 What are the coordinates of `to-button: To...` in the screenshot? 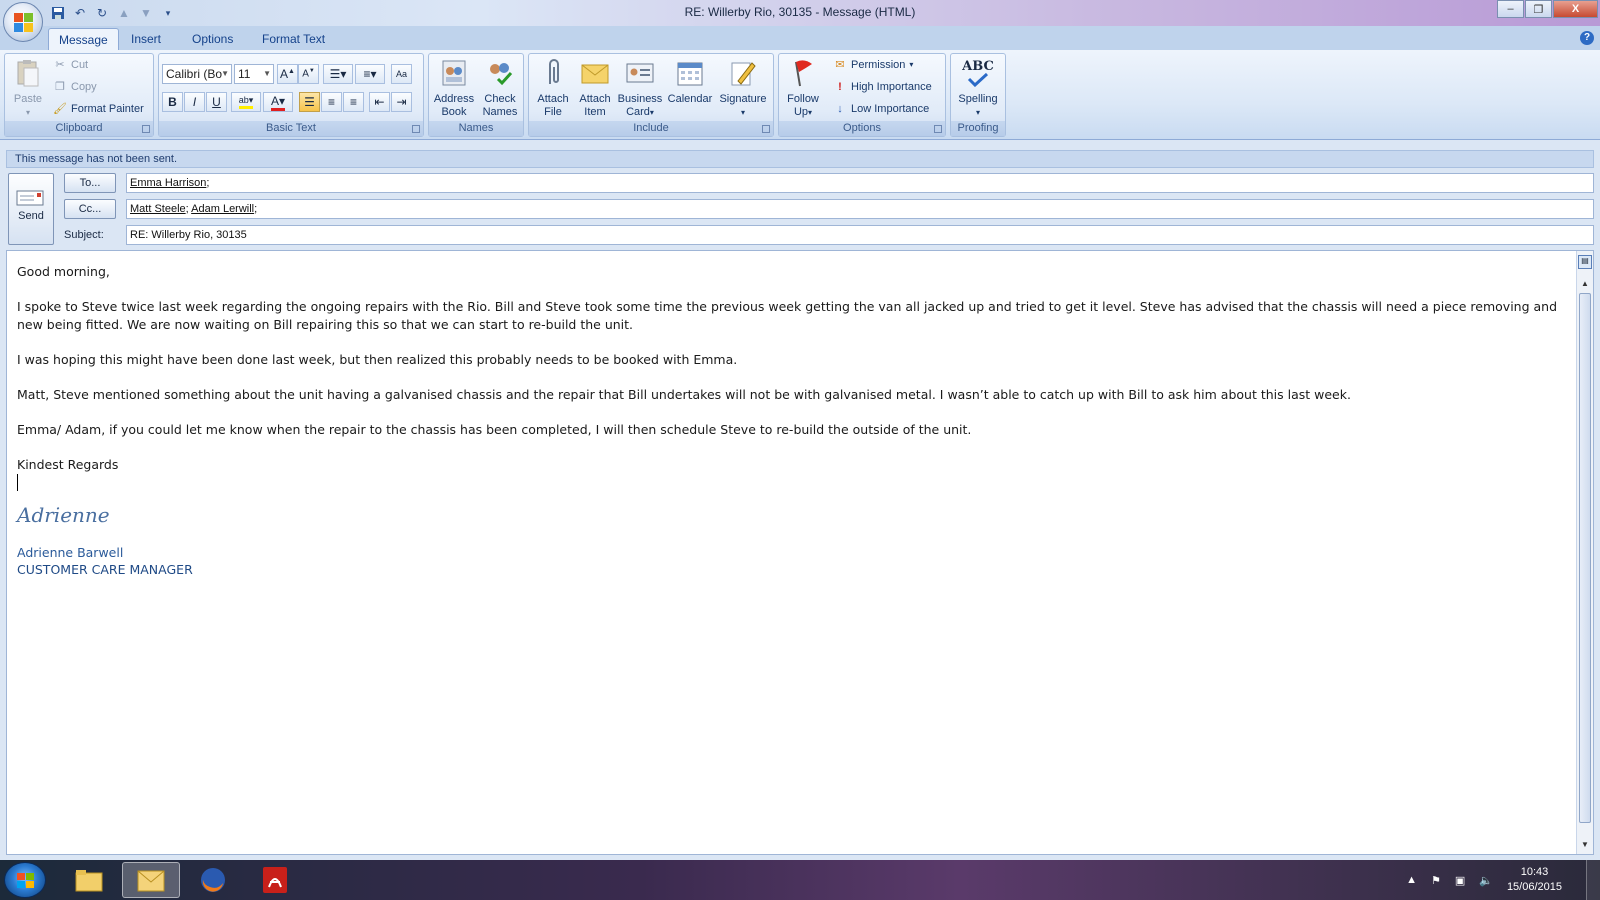 It's located at (90, 183).